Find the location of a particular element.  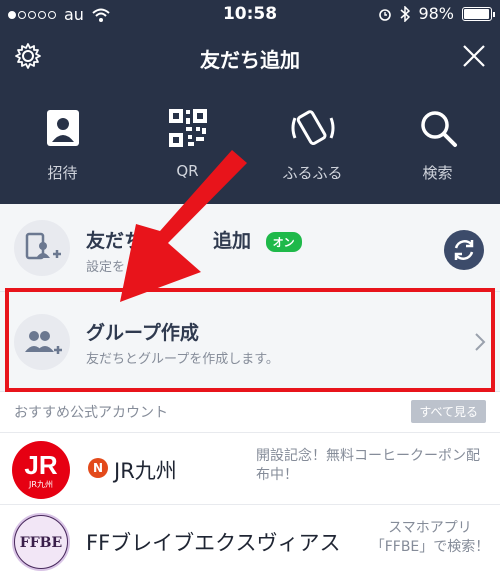

recommended-title: おすすめ公式アカウント is located at coordinates (91, 413).